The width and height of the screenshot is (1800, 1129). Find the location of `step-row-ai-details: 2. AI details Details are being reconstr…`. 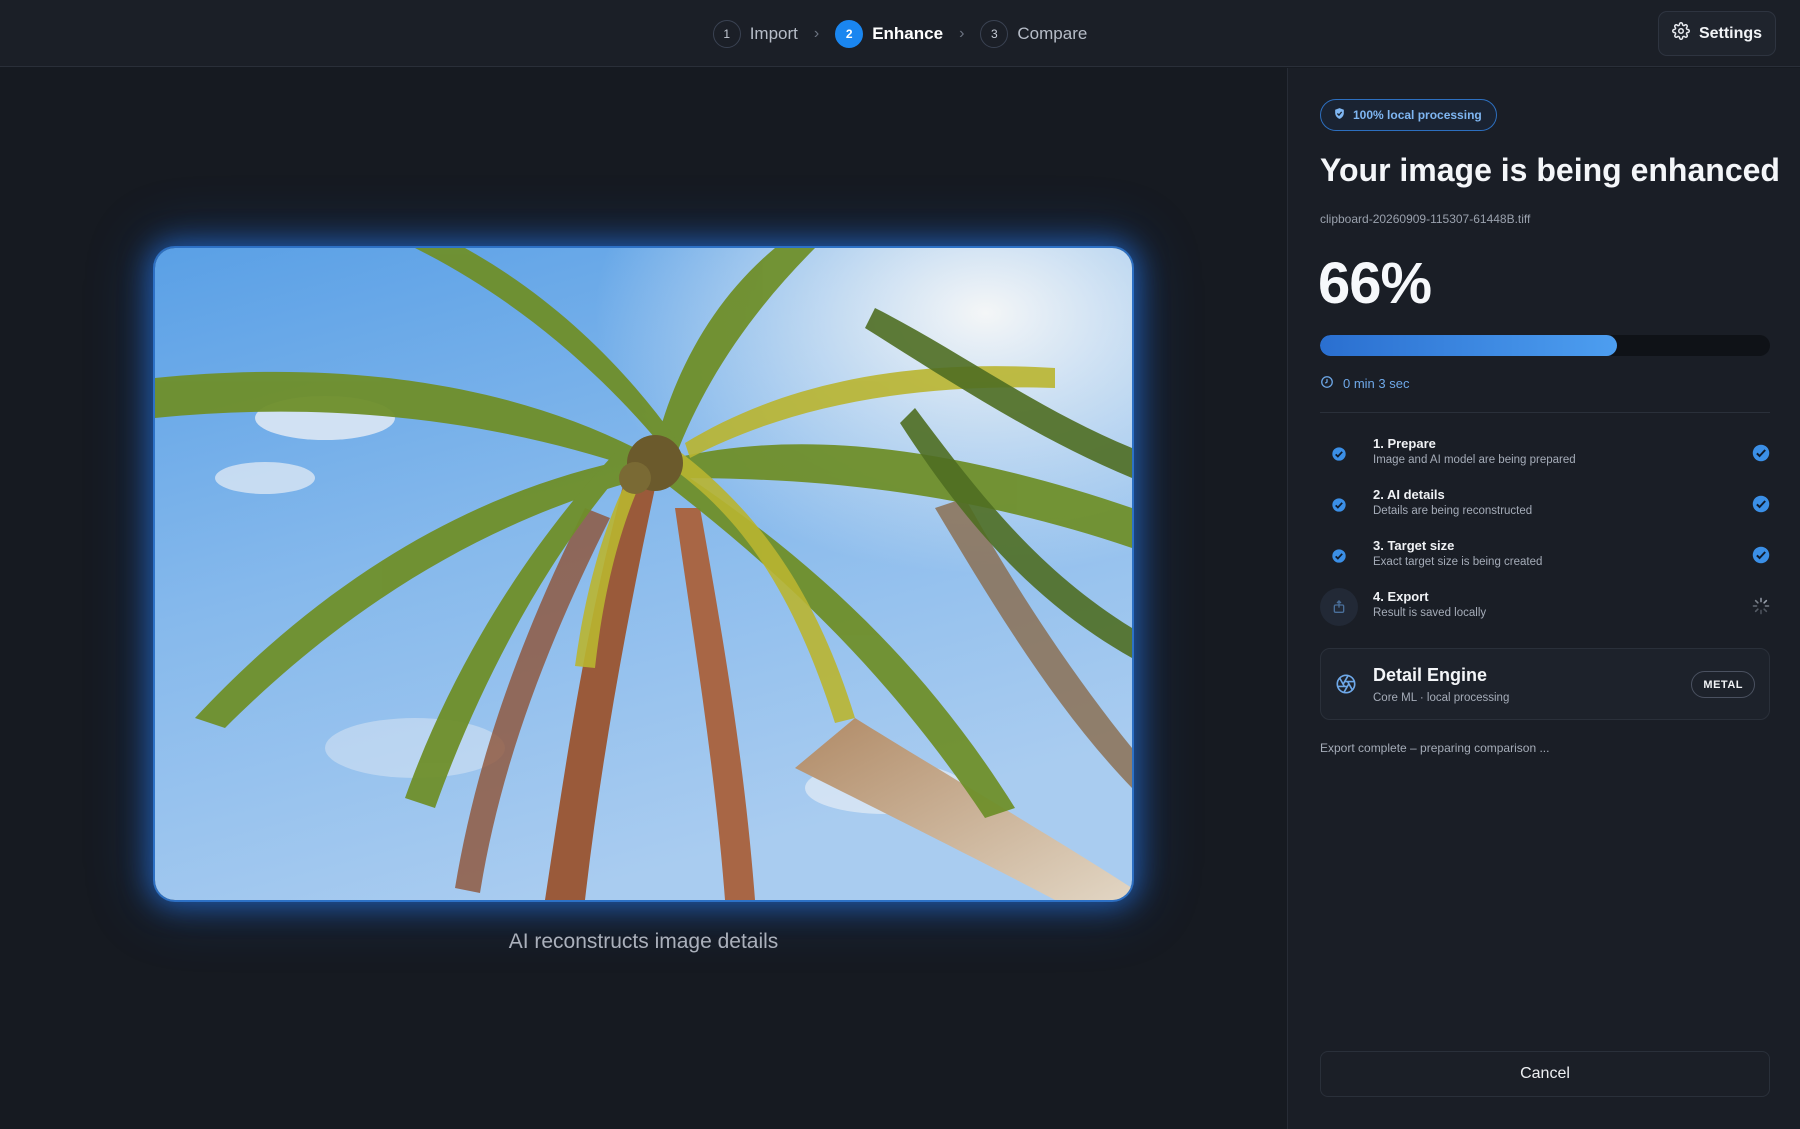

step-row-ai-details: 2. AI details Details are being reconstr… is located at coordinates (1545, 507).